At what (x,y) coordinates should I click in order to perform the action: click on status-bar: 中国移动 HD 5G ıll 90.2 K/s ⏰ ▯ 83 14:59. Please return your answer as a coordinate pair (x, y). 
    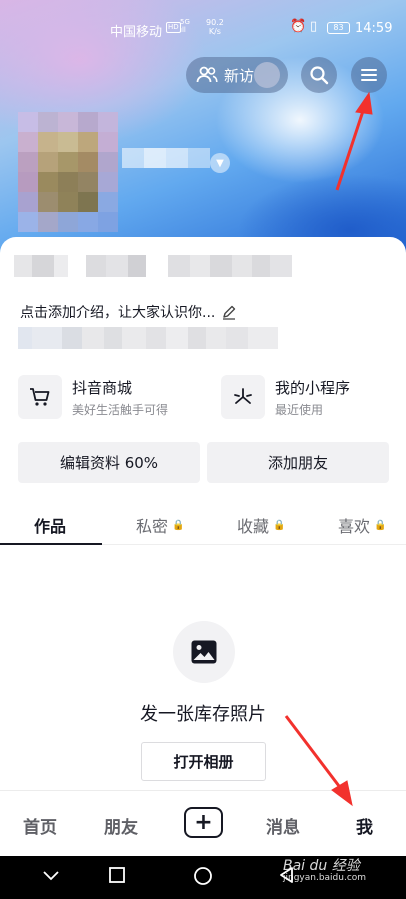
    Looking at the image, I should click on (203, 29).